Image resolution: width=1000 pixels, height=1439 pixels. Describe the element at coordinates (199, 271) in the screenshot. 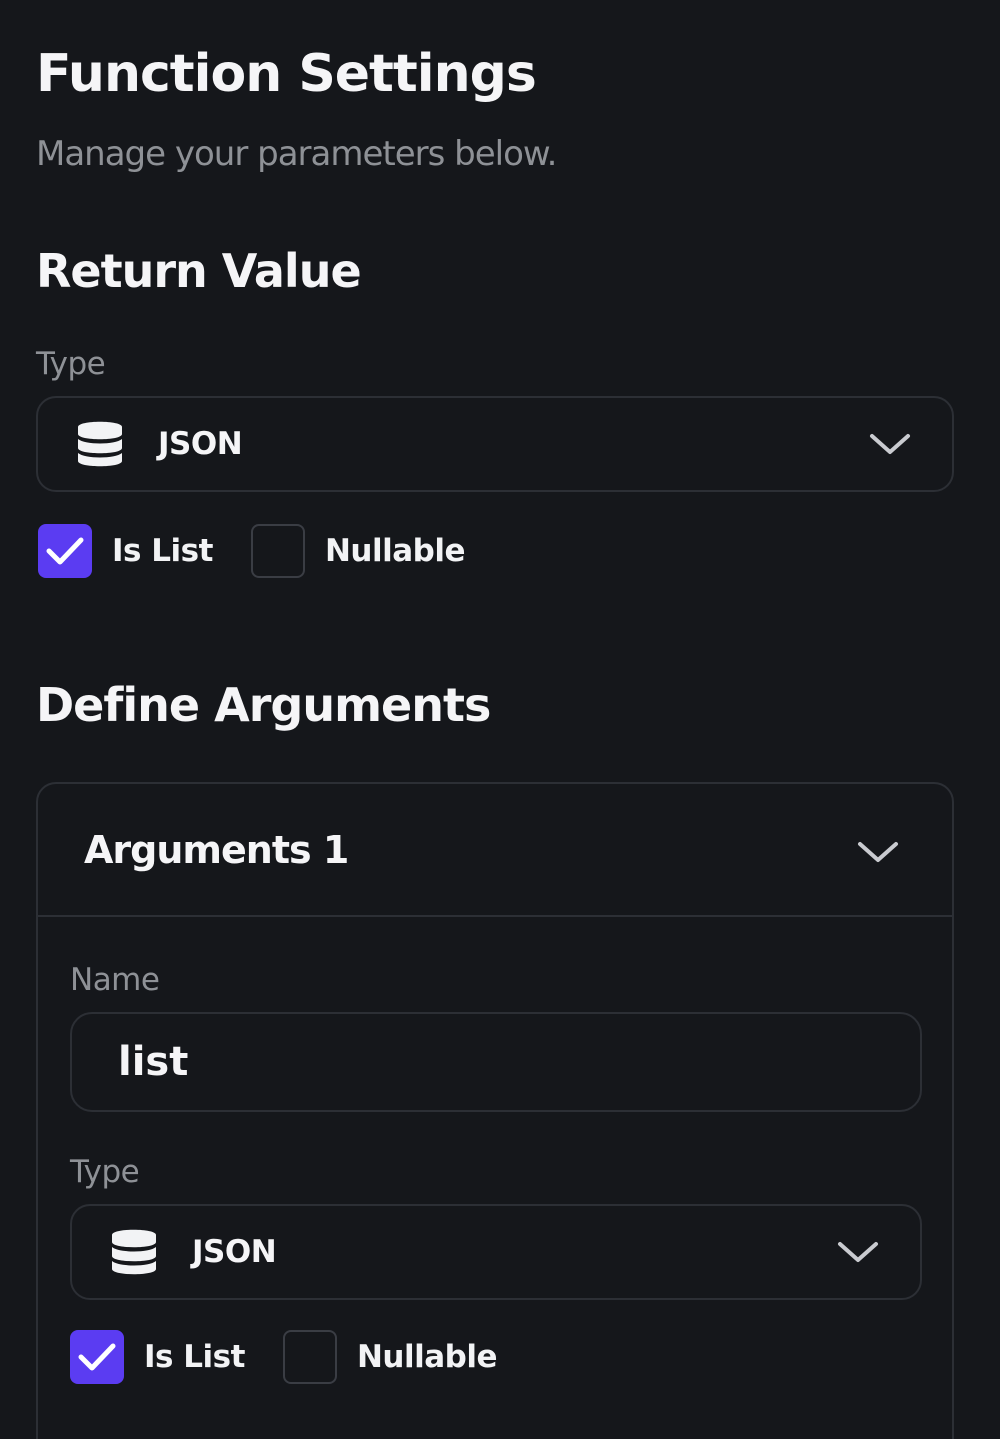

I see `return-value-title: Return Value` at that location.